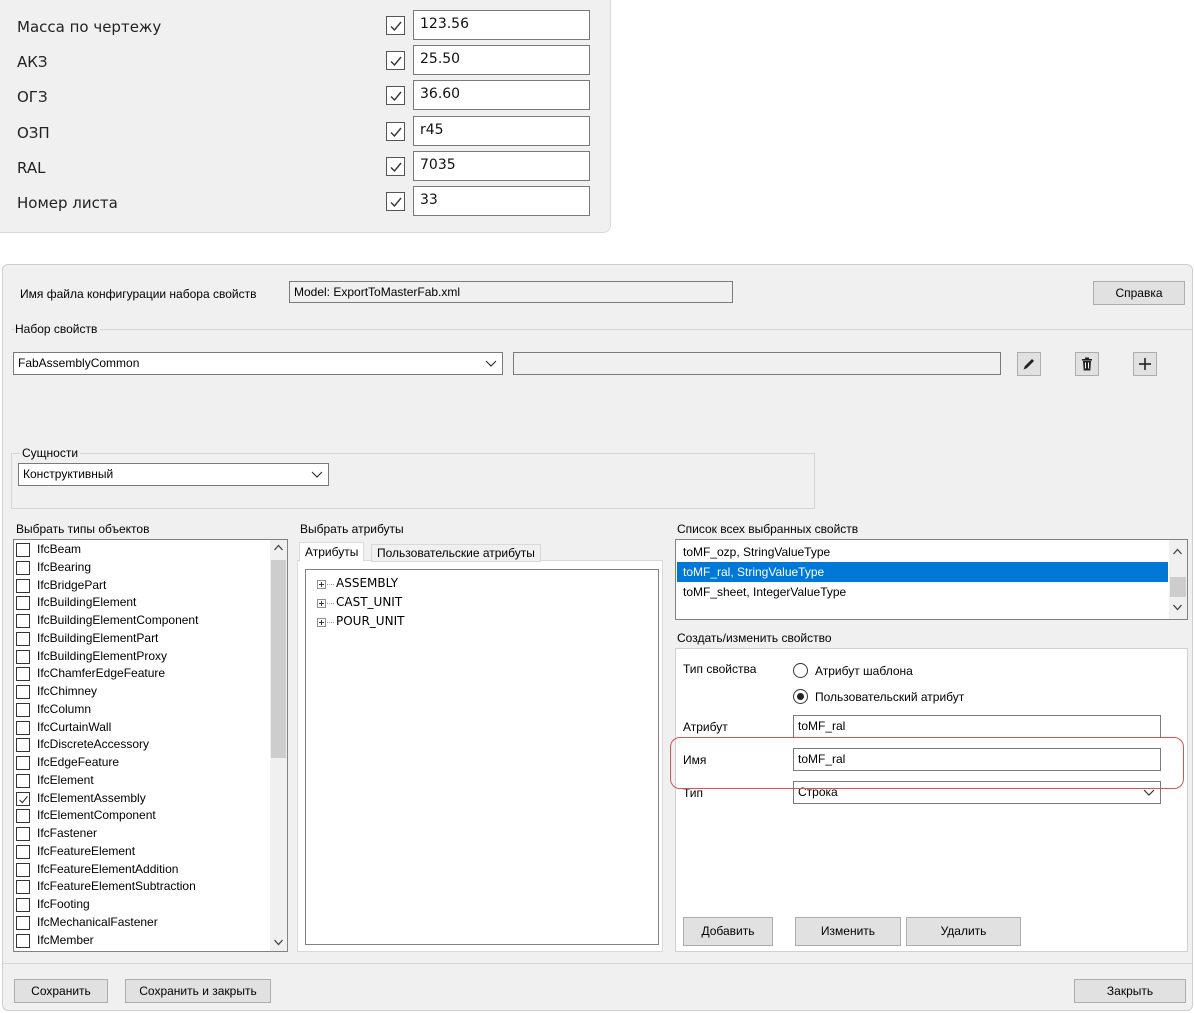 The width and height of the screenshot is (1195, 1013). What do you see at coordinates (922, 552) in the screenshot?
I see `selected-property-item: toMF_ozp, StringValueType` at bounding box center [922, 552].